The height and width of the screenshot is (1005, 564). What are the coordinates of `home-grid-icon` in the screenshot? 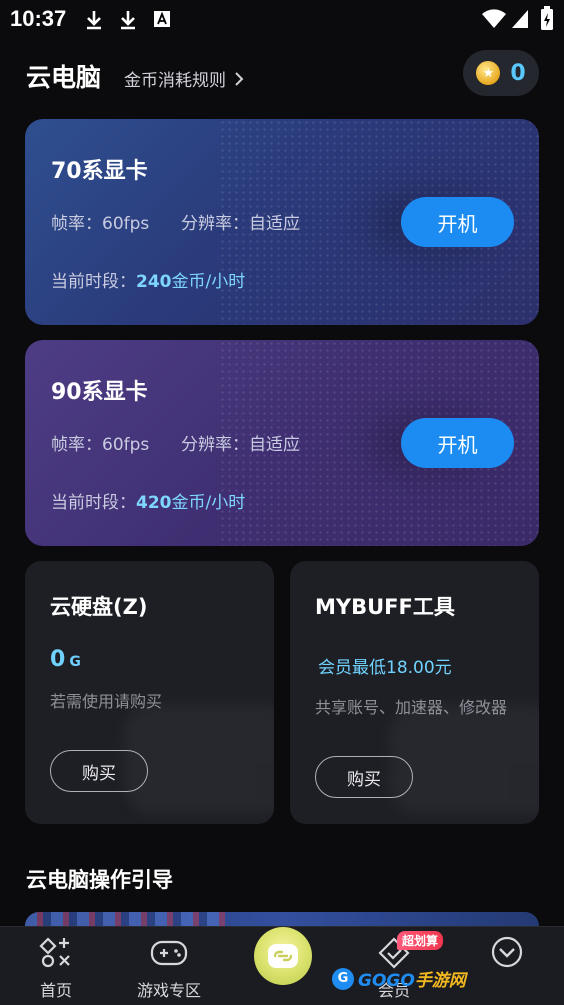 It's located at (54, 952).